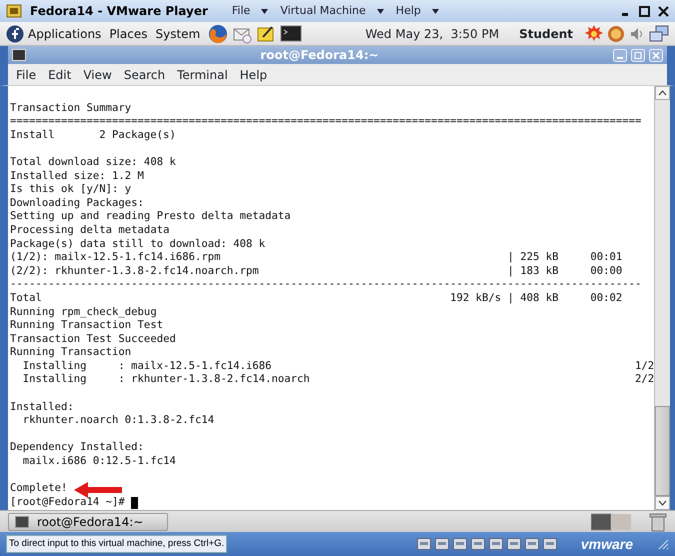 This screenshot has height=556, width=675. I want to click on terminal-text: : mailx-12.5-1.fc14.i686, so click(195, 367).